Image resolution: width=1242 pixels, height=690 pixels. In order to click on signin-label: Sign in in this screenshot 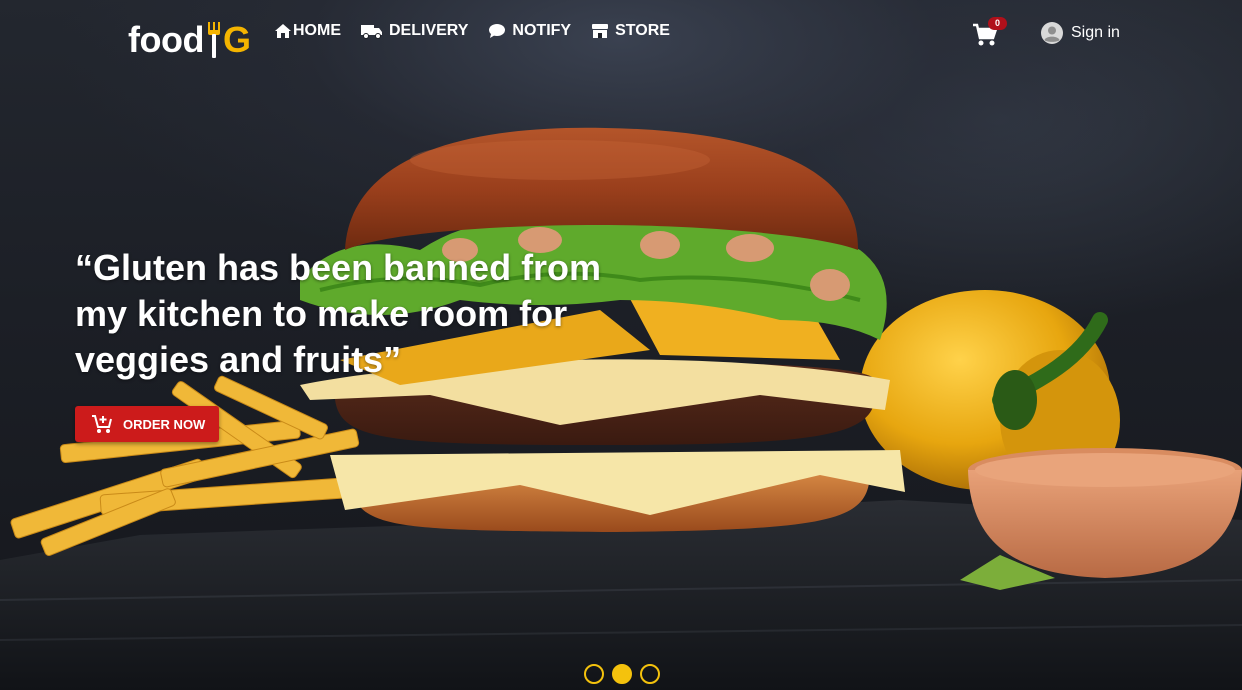, I will do `click(1095, 32)`.